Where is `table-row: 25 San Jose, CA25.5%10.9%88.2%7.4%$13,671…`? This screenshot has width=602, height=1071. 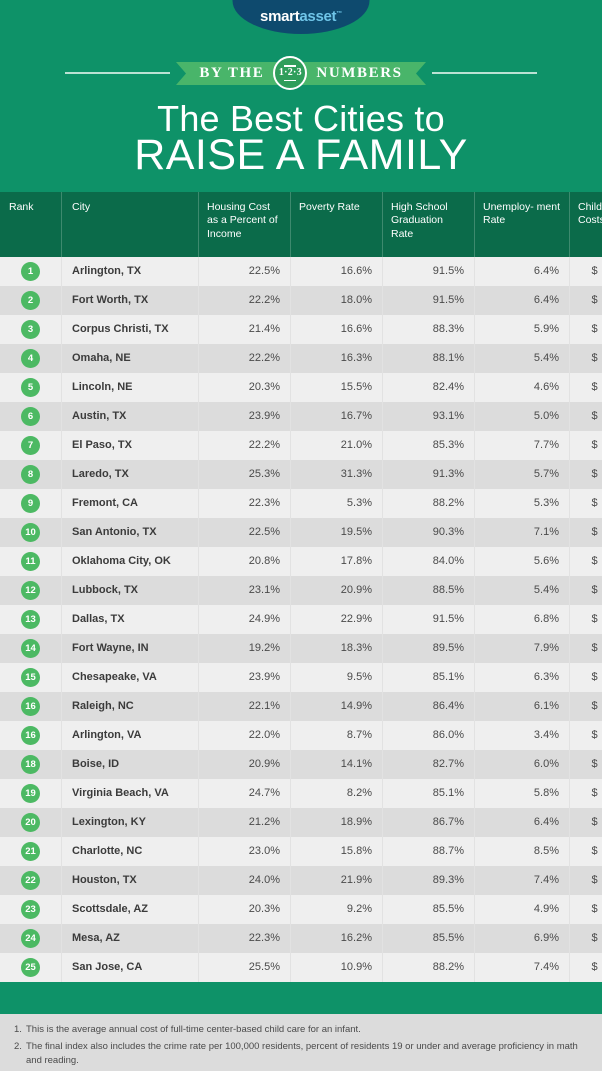
table-row: 25 San Jose, CA25.5%10.9%88.2%7.4%$13,671… is located at coordinates (301, 968).